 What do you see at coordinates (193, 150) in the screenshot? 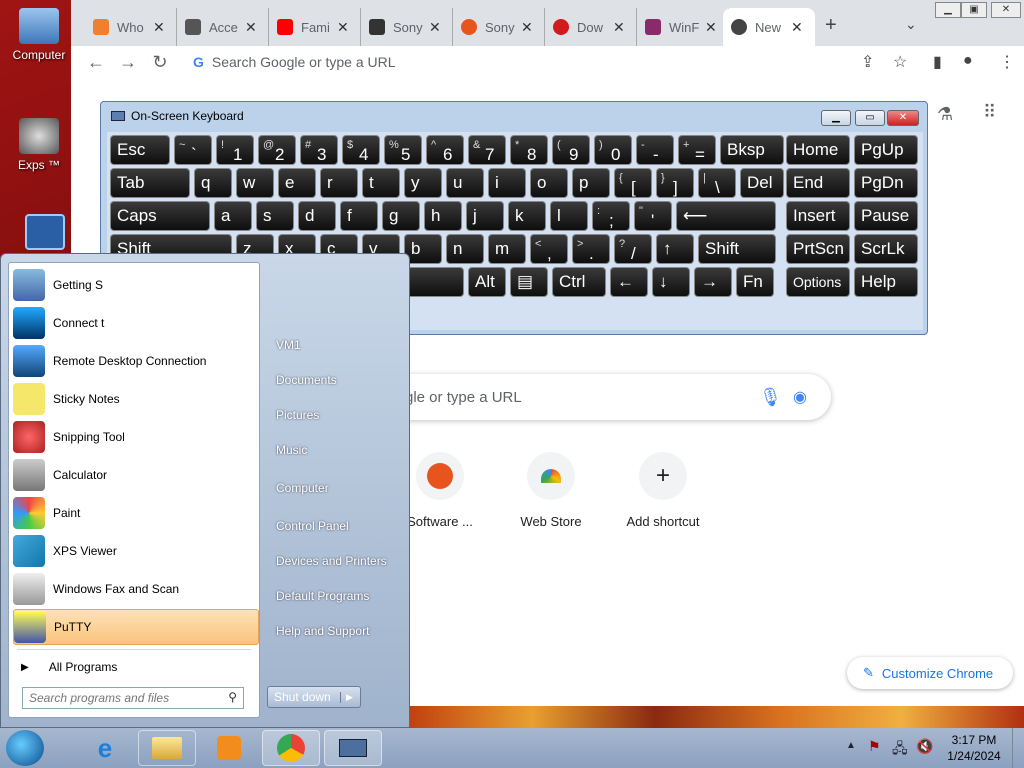
I see `osk-key: ~ `` at bounding box center [193, 150].